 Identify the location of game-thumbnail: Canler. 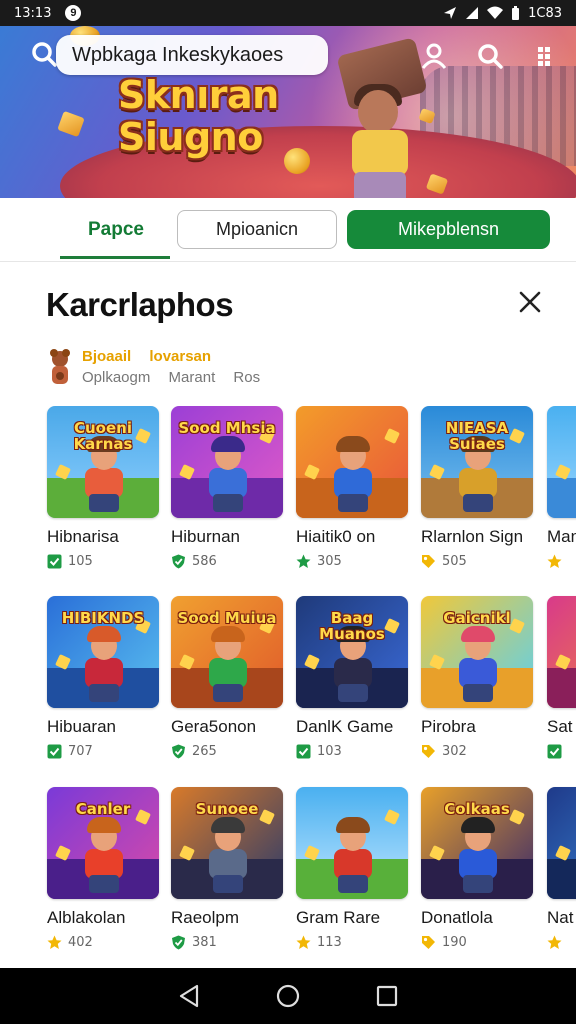
(103, 843).